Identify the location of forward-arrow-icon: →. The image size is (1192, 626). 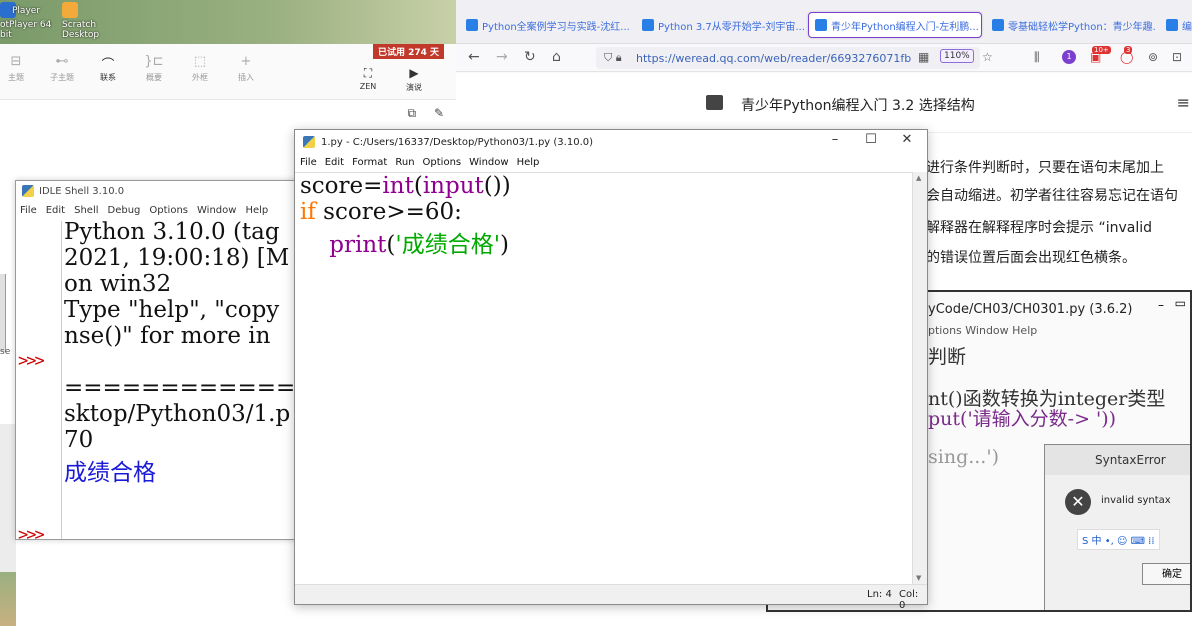
(502, 57).